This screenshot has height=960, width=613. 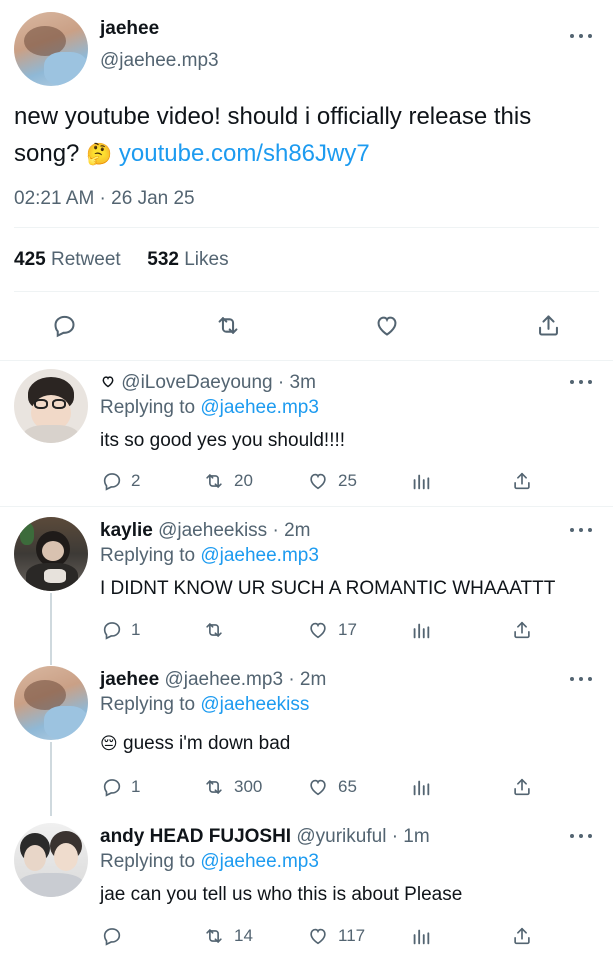 What do you see at coordinates (86, 259) in the screenshot?
I see `retweet-label: Retweet` at bounding box center [86, 259].